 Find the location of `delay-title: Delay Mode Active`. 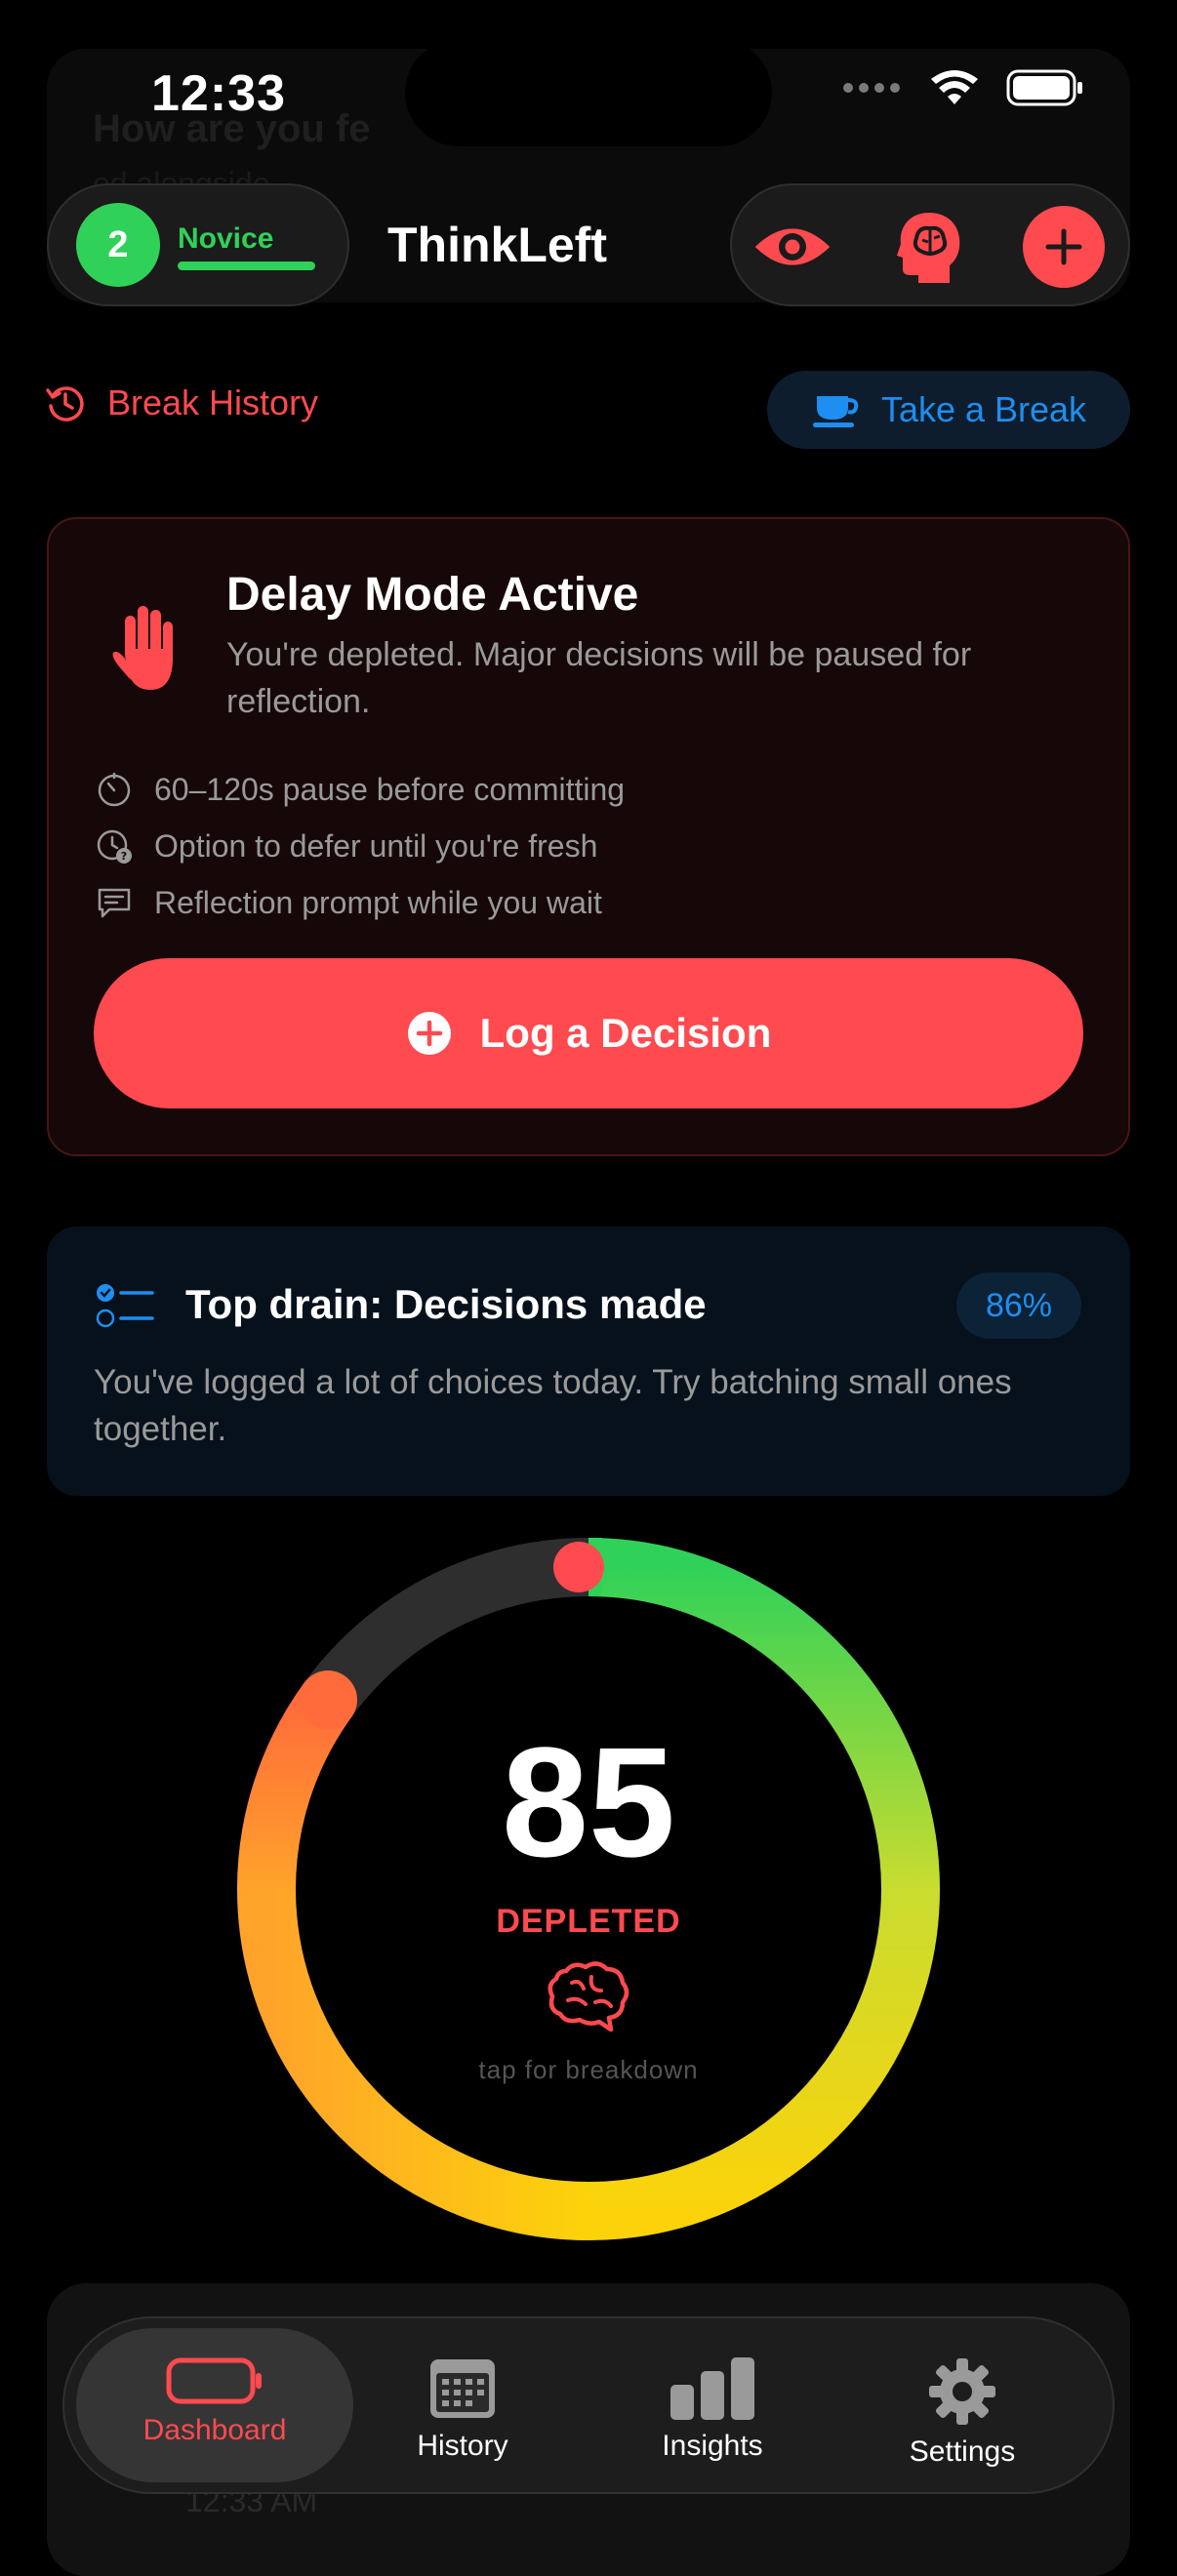

delay-title: Delay Mode Active is located at coordinates (432, 595).